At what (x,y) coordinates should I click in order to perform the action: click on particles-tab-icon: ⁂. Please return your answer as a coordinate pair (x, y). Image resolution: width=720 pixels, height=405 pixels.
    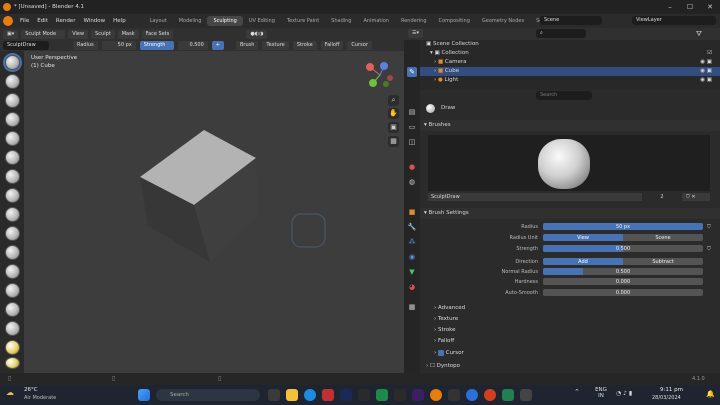
    Looking at the image, I should click on (412, 242).